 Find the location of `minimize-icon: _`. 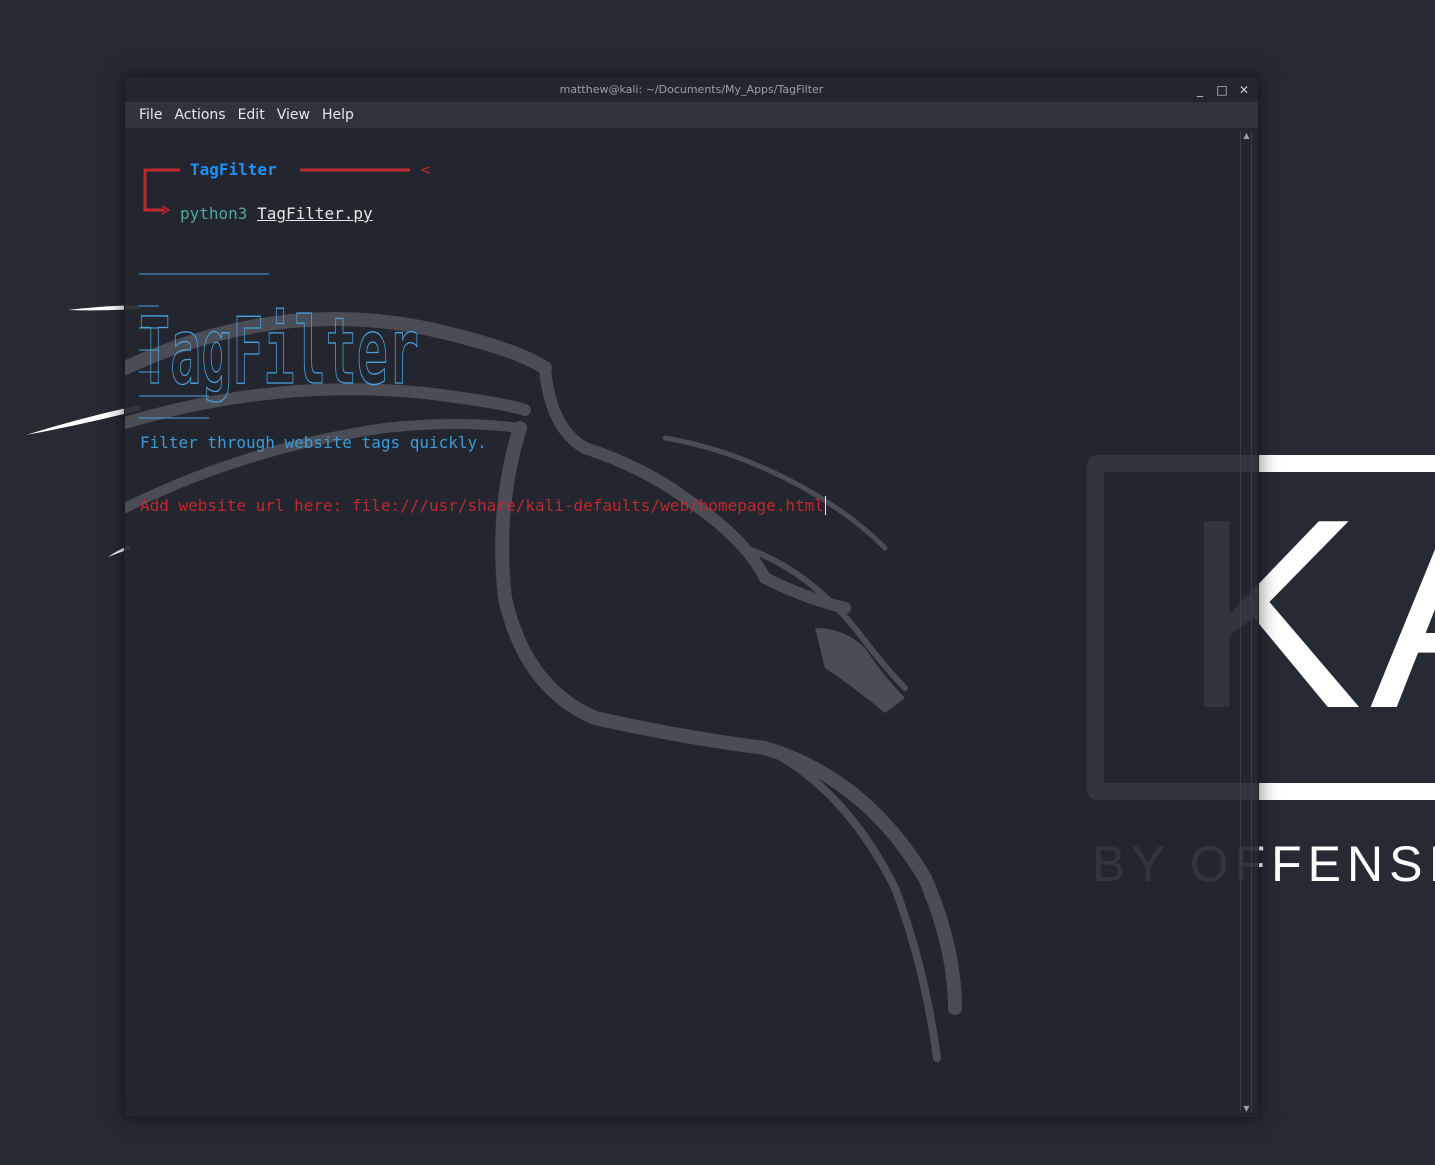

minimize-icon: _ is located at coordinates (1200, 90).